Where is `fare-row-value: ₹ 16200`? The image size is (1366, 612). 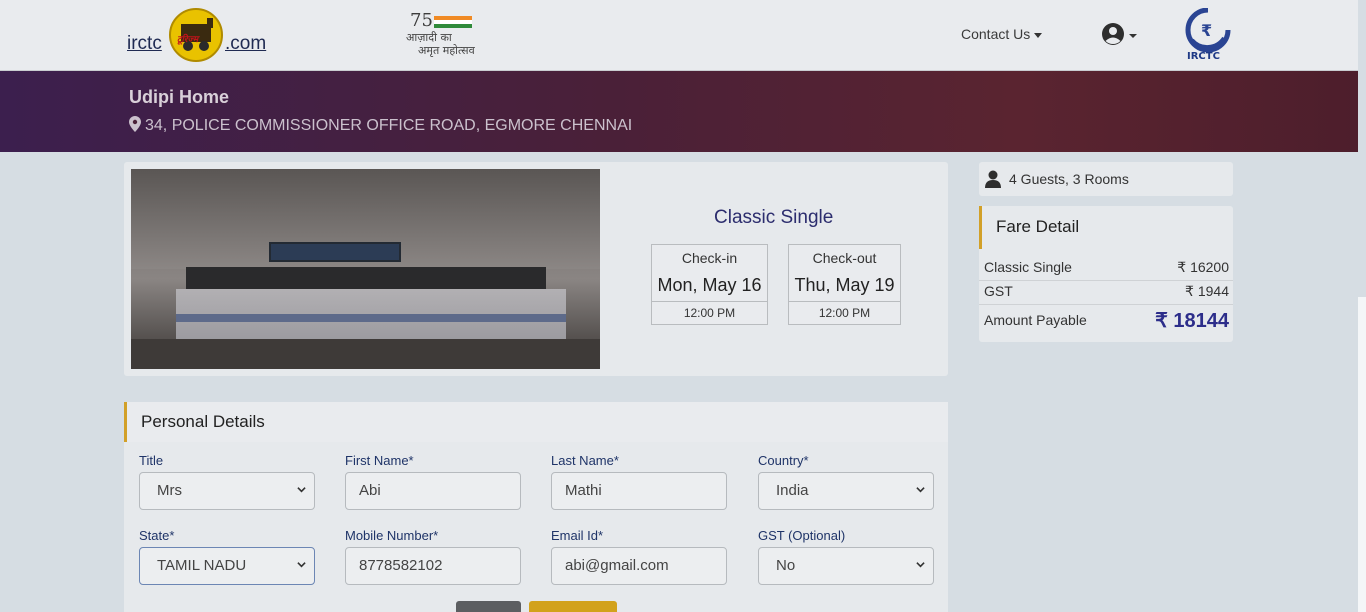
fare-row-value: ₹ 16200 is located at coordinates (1203, 267).